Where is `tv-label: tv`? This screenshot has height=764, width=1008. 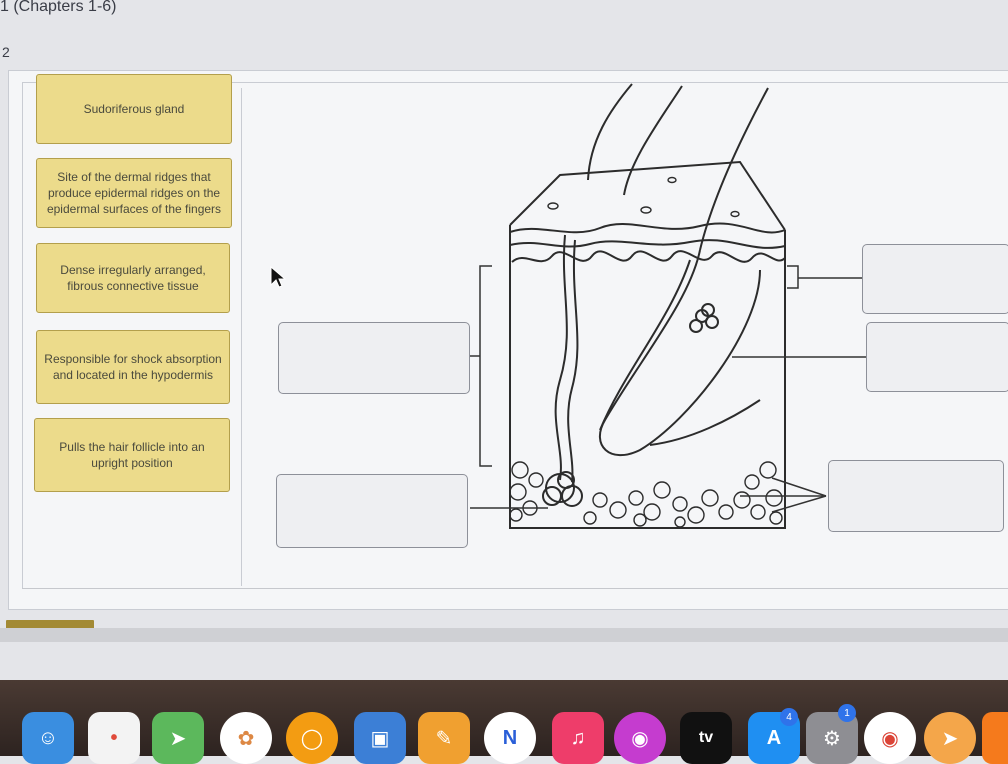
tv-label: tv is located at coordinates (706, 737).